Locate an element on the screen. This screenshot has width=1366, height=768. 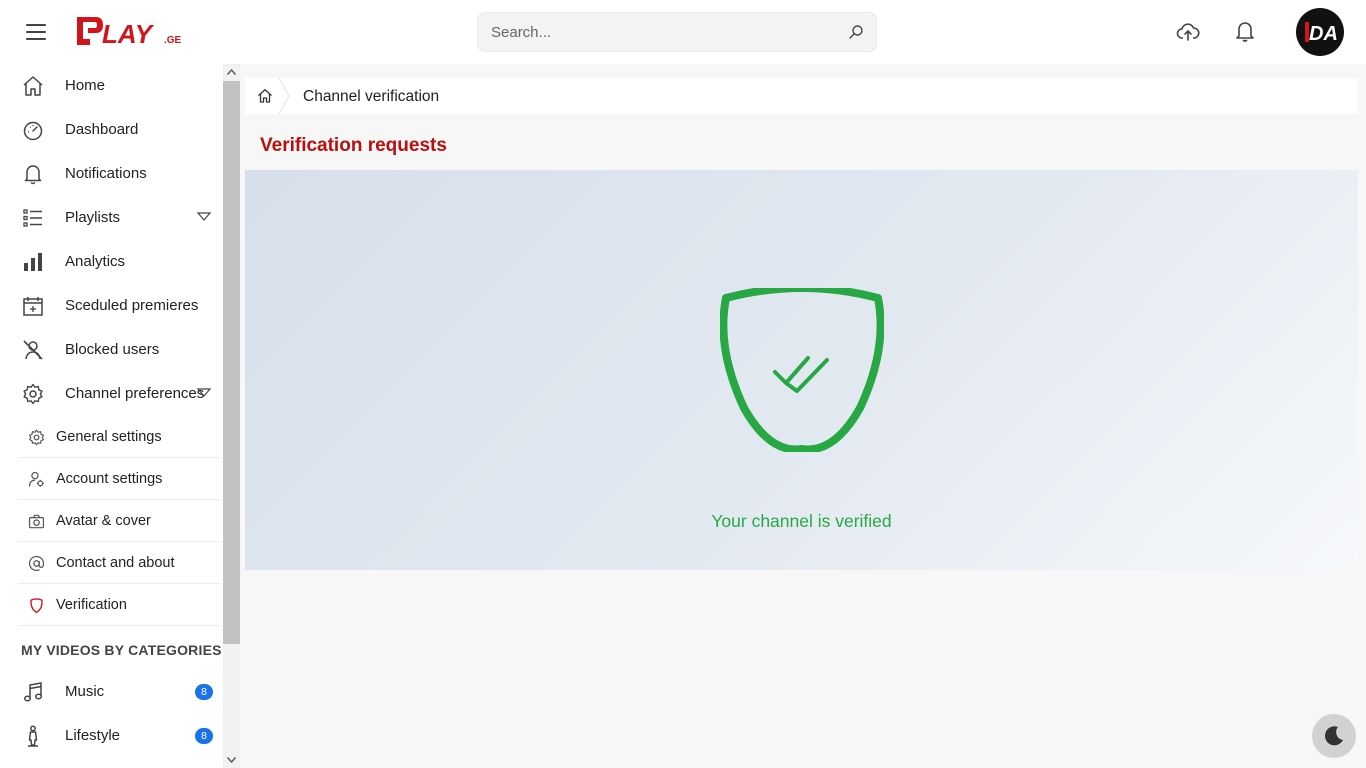
subitem-account-settings: Account settings is located at coordinates (119, 479).